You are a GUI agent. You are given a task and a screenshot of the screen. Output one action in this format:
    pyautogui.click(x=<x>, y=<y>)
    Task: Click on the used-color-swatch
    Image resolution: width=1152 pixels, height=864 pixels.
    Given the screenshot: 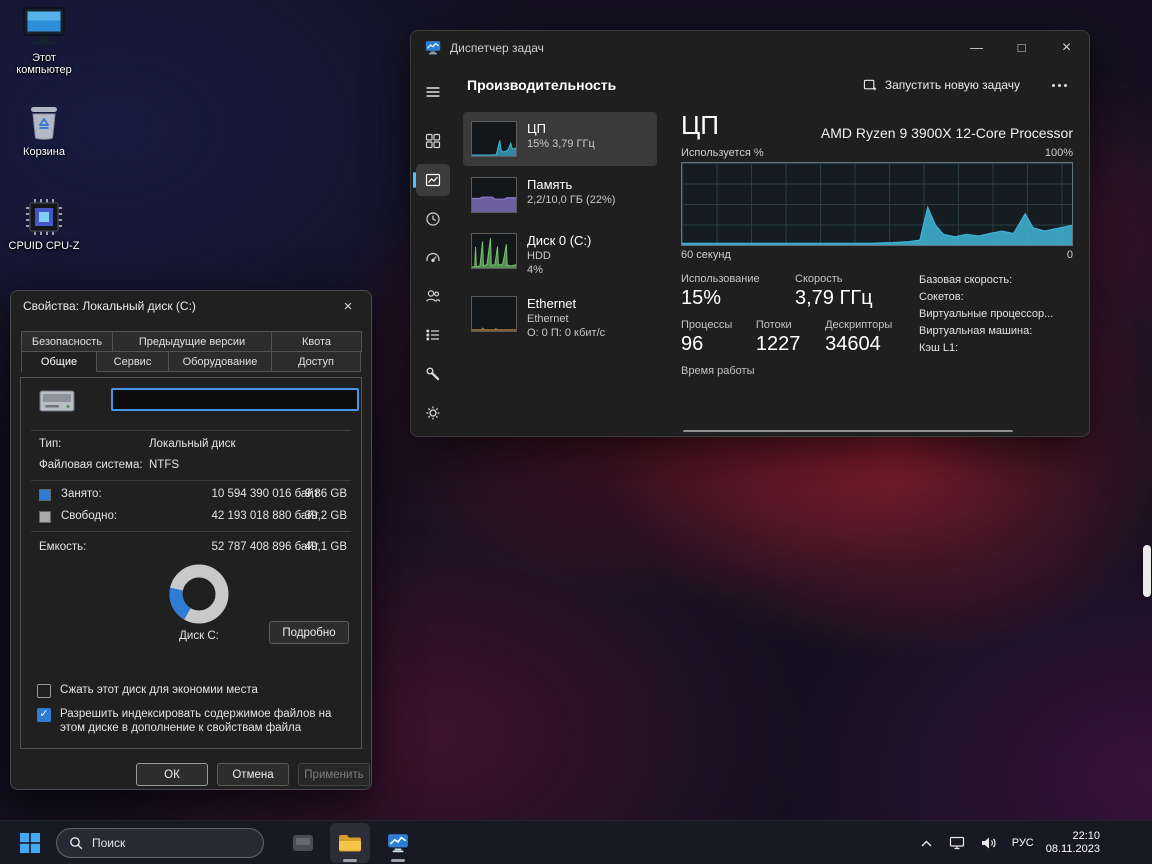 What is the action you would take?
    pyautogui.click(x=45, y=495)
    